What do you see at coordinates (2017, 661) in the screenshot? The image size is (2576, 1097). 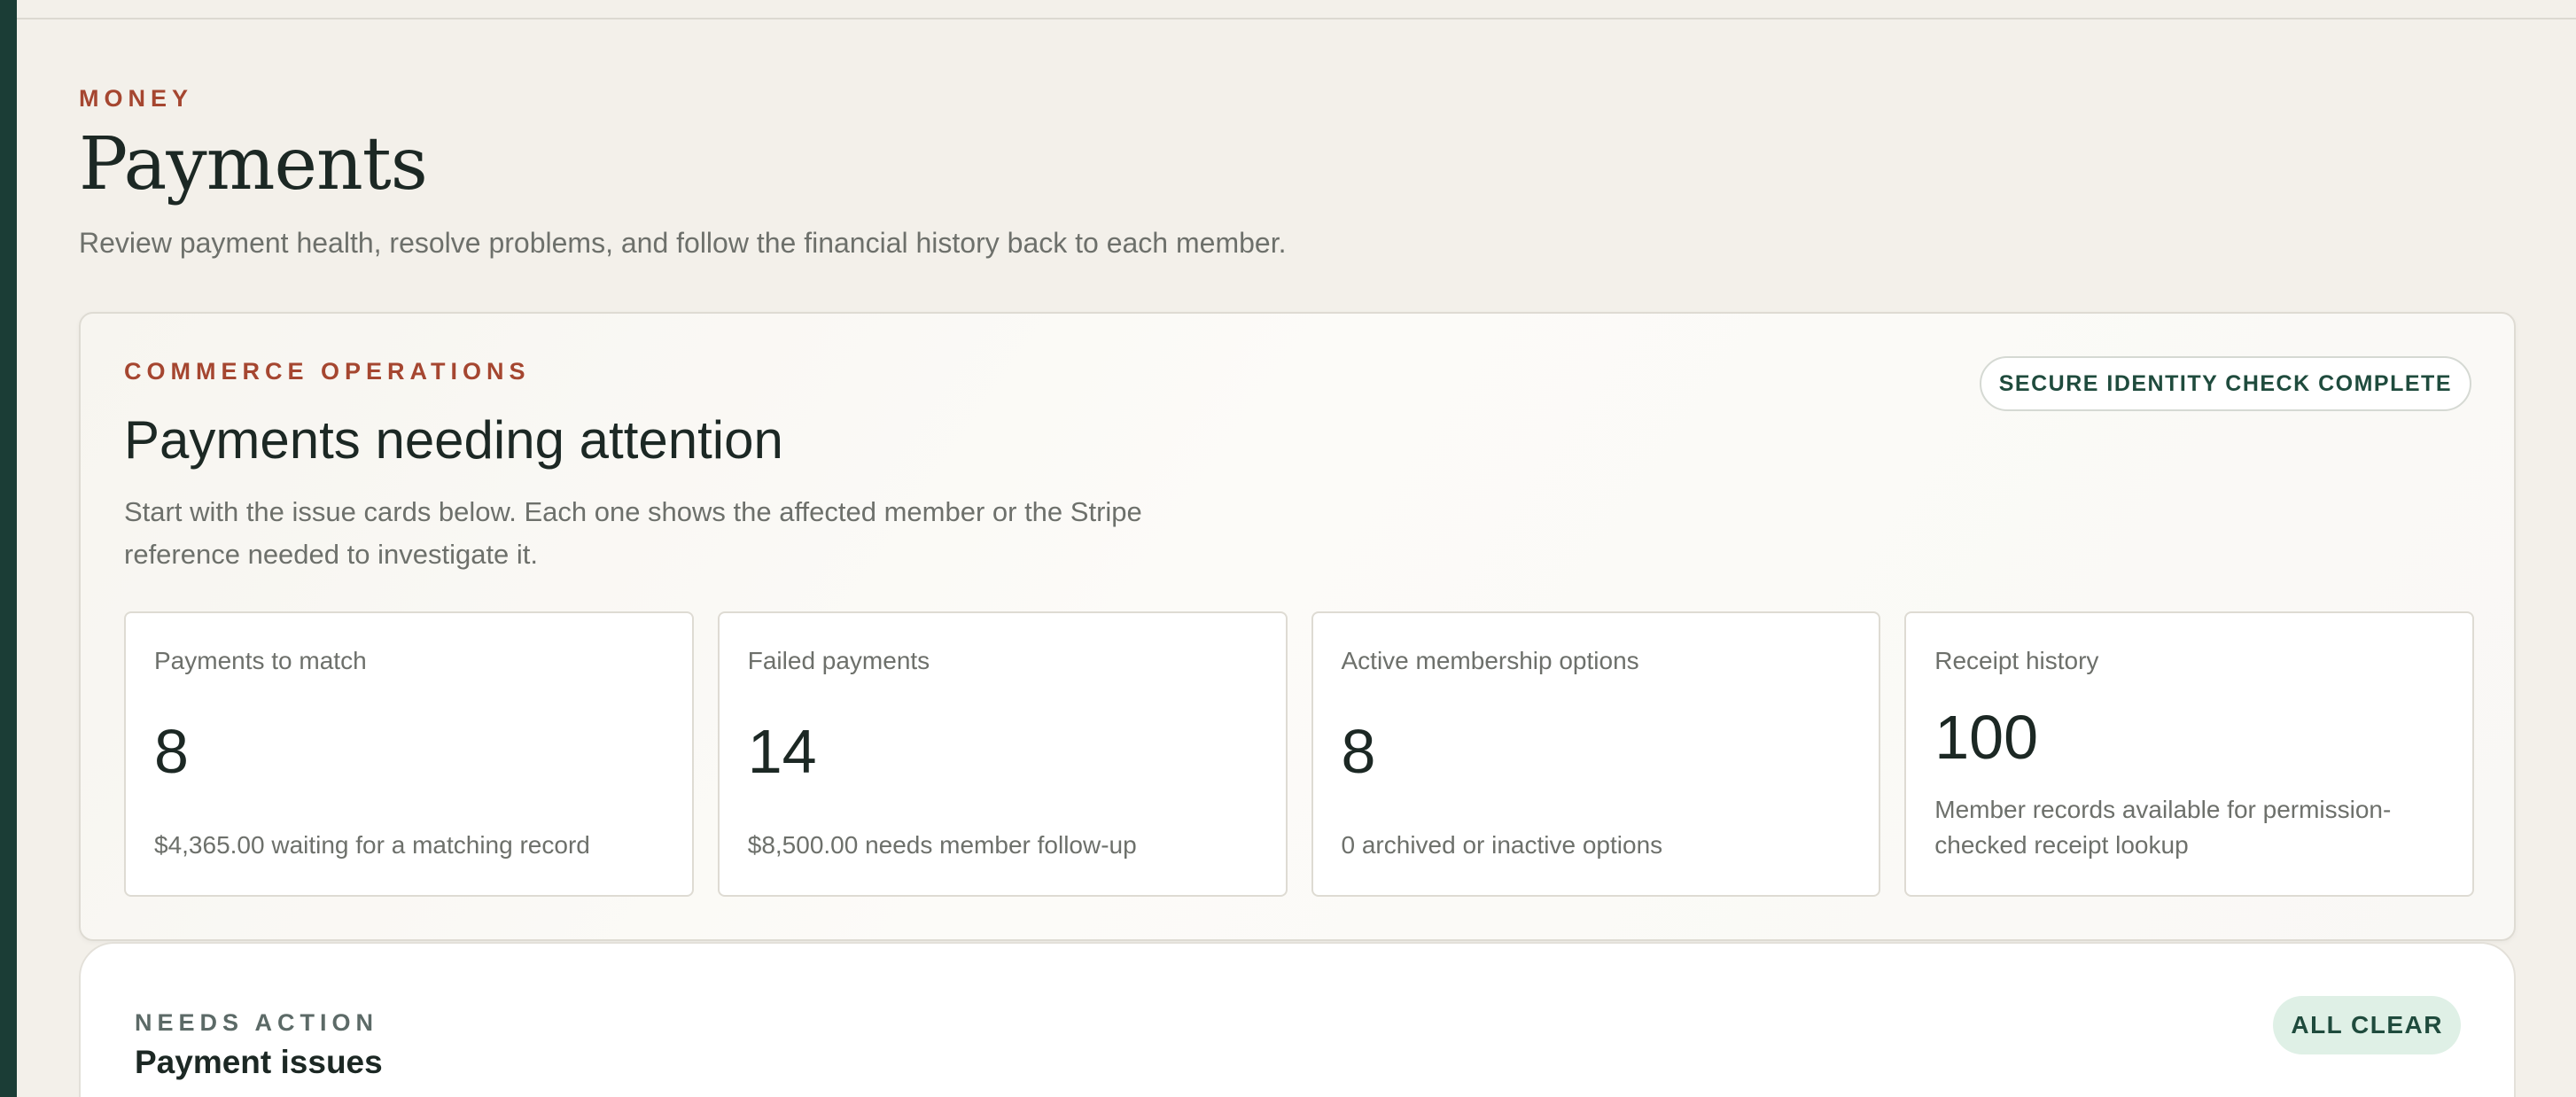 I see `metric-label: Receipt history` at bounding box center [2017, 661].